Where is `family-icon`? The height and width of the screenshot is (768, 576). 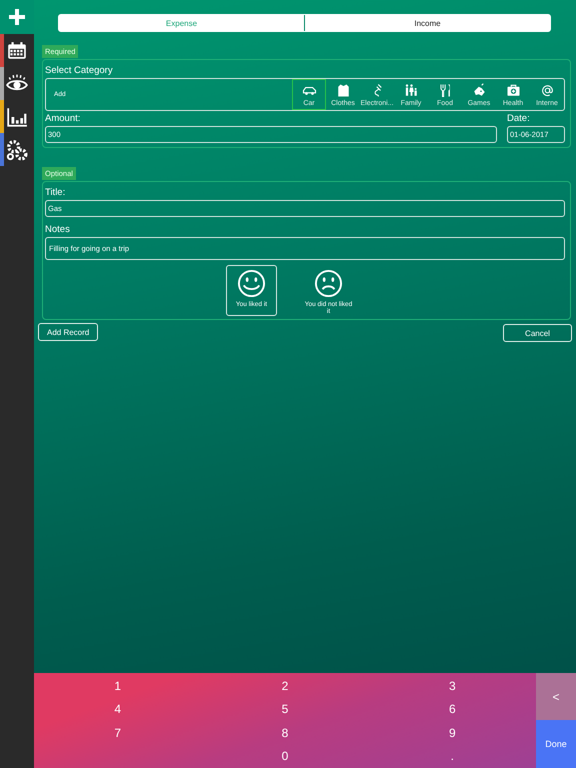
family-icon is located at coordinates (411, 90).